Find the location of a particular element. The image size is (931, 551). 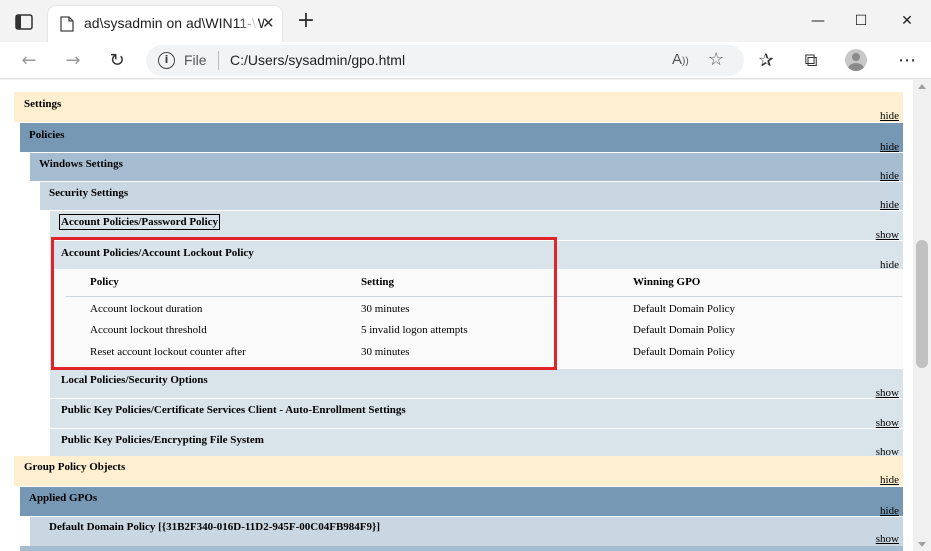

refresh-icon: ↻ is located at coordinates (117, 61).